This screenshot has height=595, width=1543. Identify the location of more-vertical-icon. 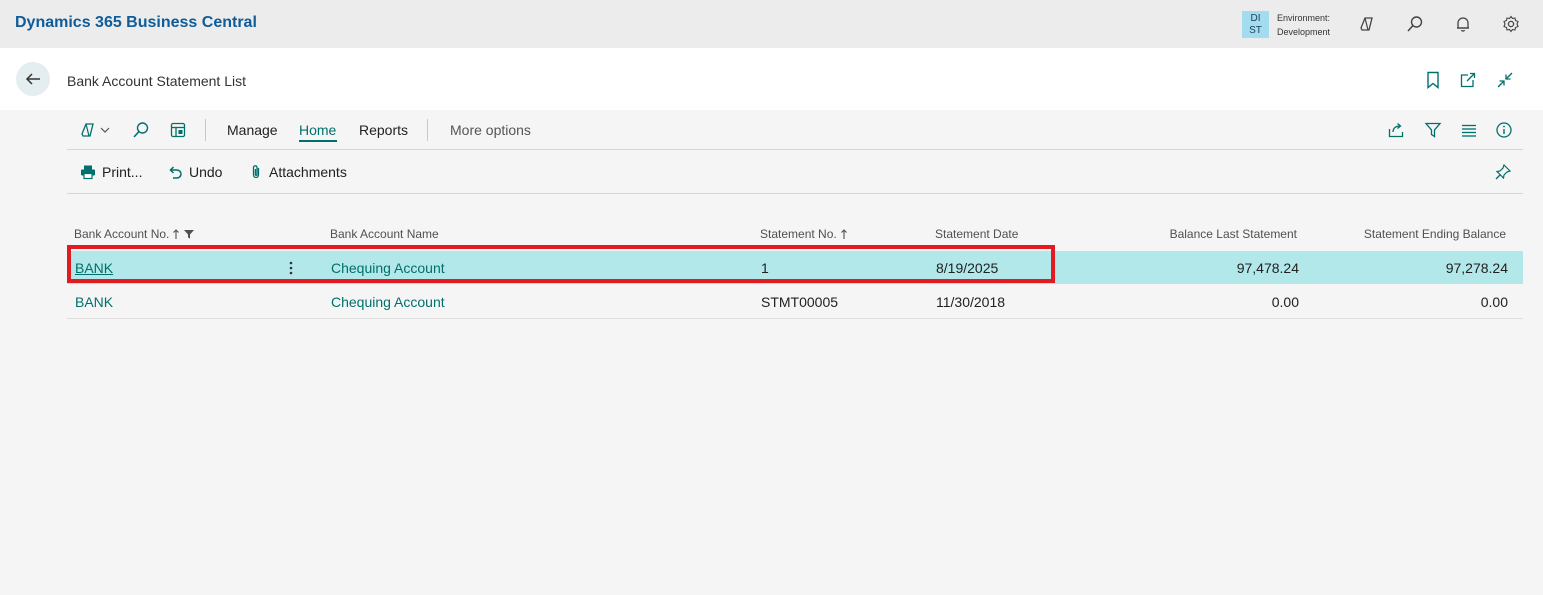
(291, 267).